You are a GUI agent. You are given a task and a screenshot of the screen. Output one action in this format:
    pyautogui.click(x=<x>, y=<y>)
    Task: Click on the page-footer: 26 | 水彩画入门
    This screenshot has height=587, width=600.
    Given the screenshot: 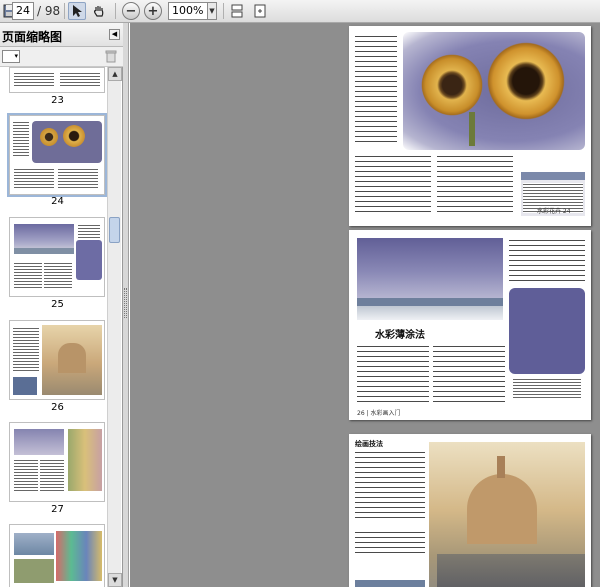 What is the action you would take?
    pyautogui.click(x=379, y=413)
    